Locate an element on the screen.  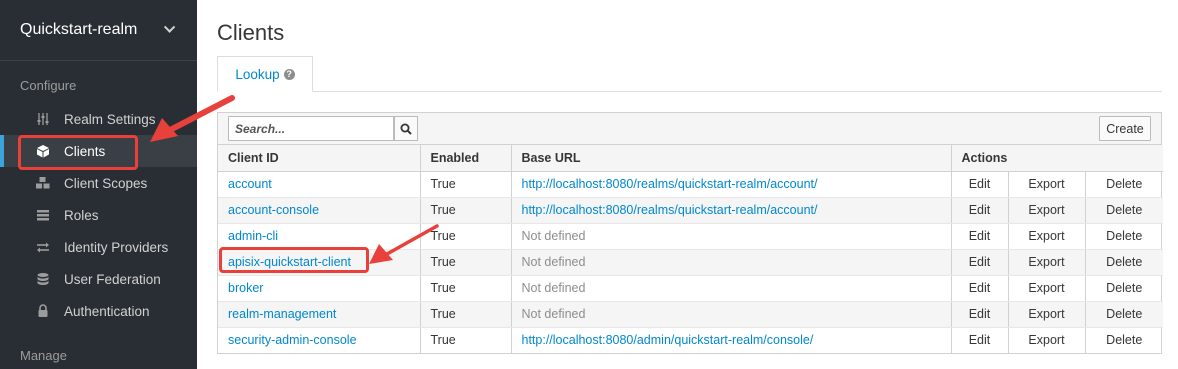
sidebar-item-label: Client Scopes is located at coordinates (106, 183).